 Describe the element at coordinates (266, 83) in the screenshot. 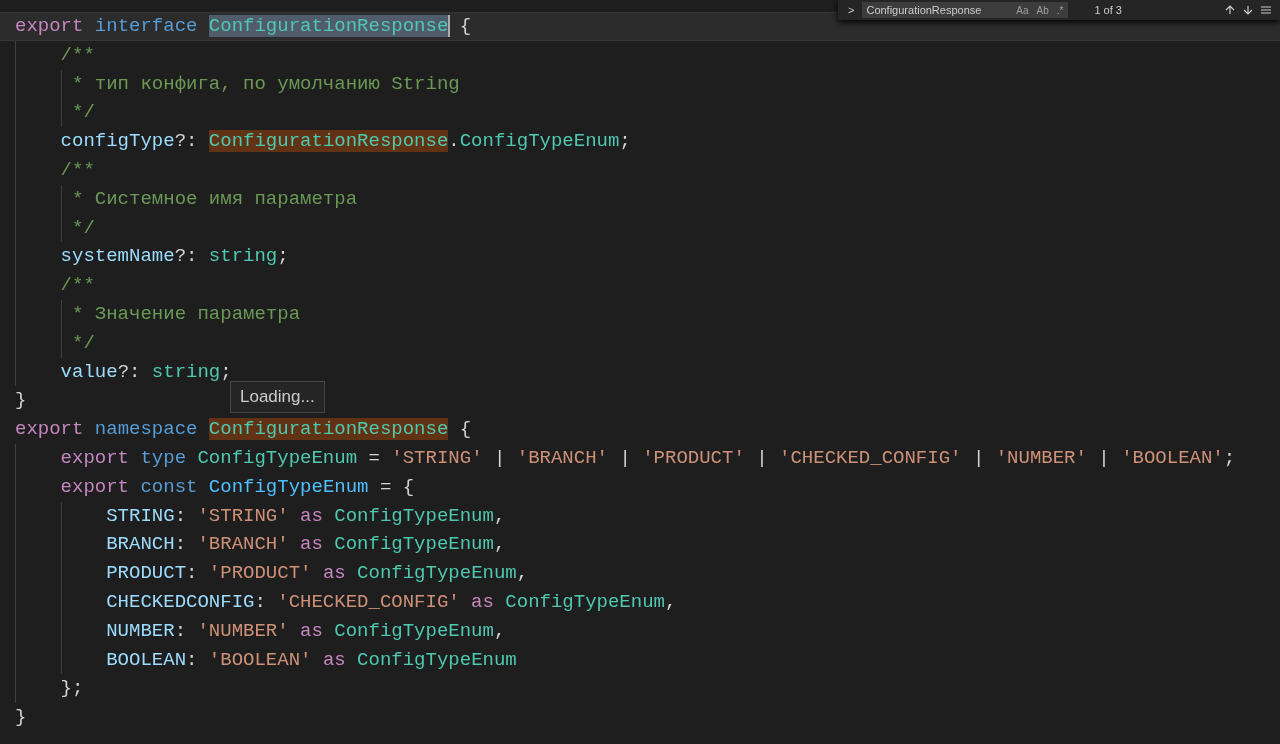

I see `code-comment: * тип конфига, по умолчанию String` at that location.